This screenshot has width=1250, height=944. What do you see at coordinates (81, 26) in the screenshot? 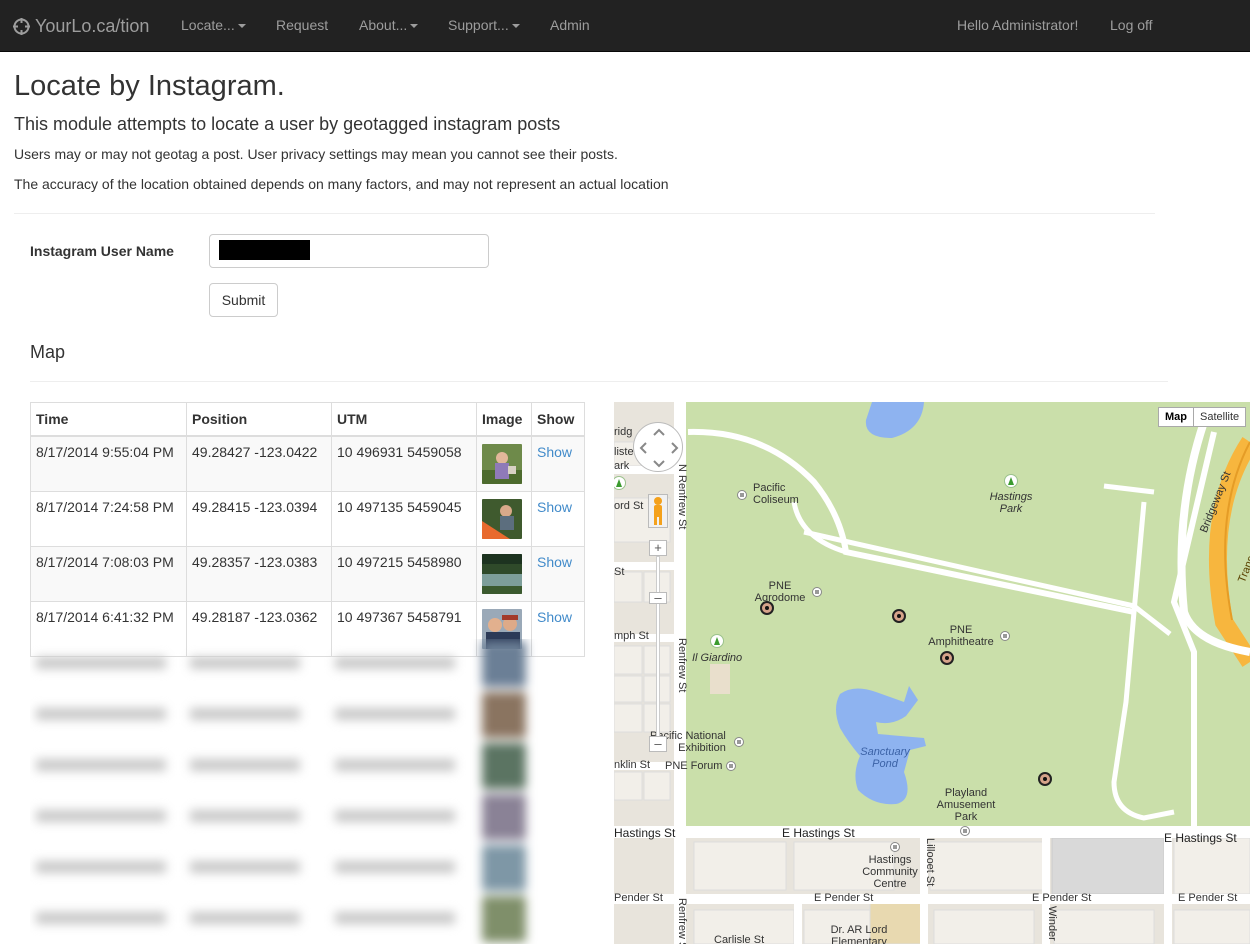
I see `brand-link: YourLo.ca/tion` at bounding box center [81, 26].